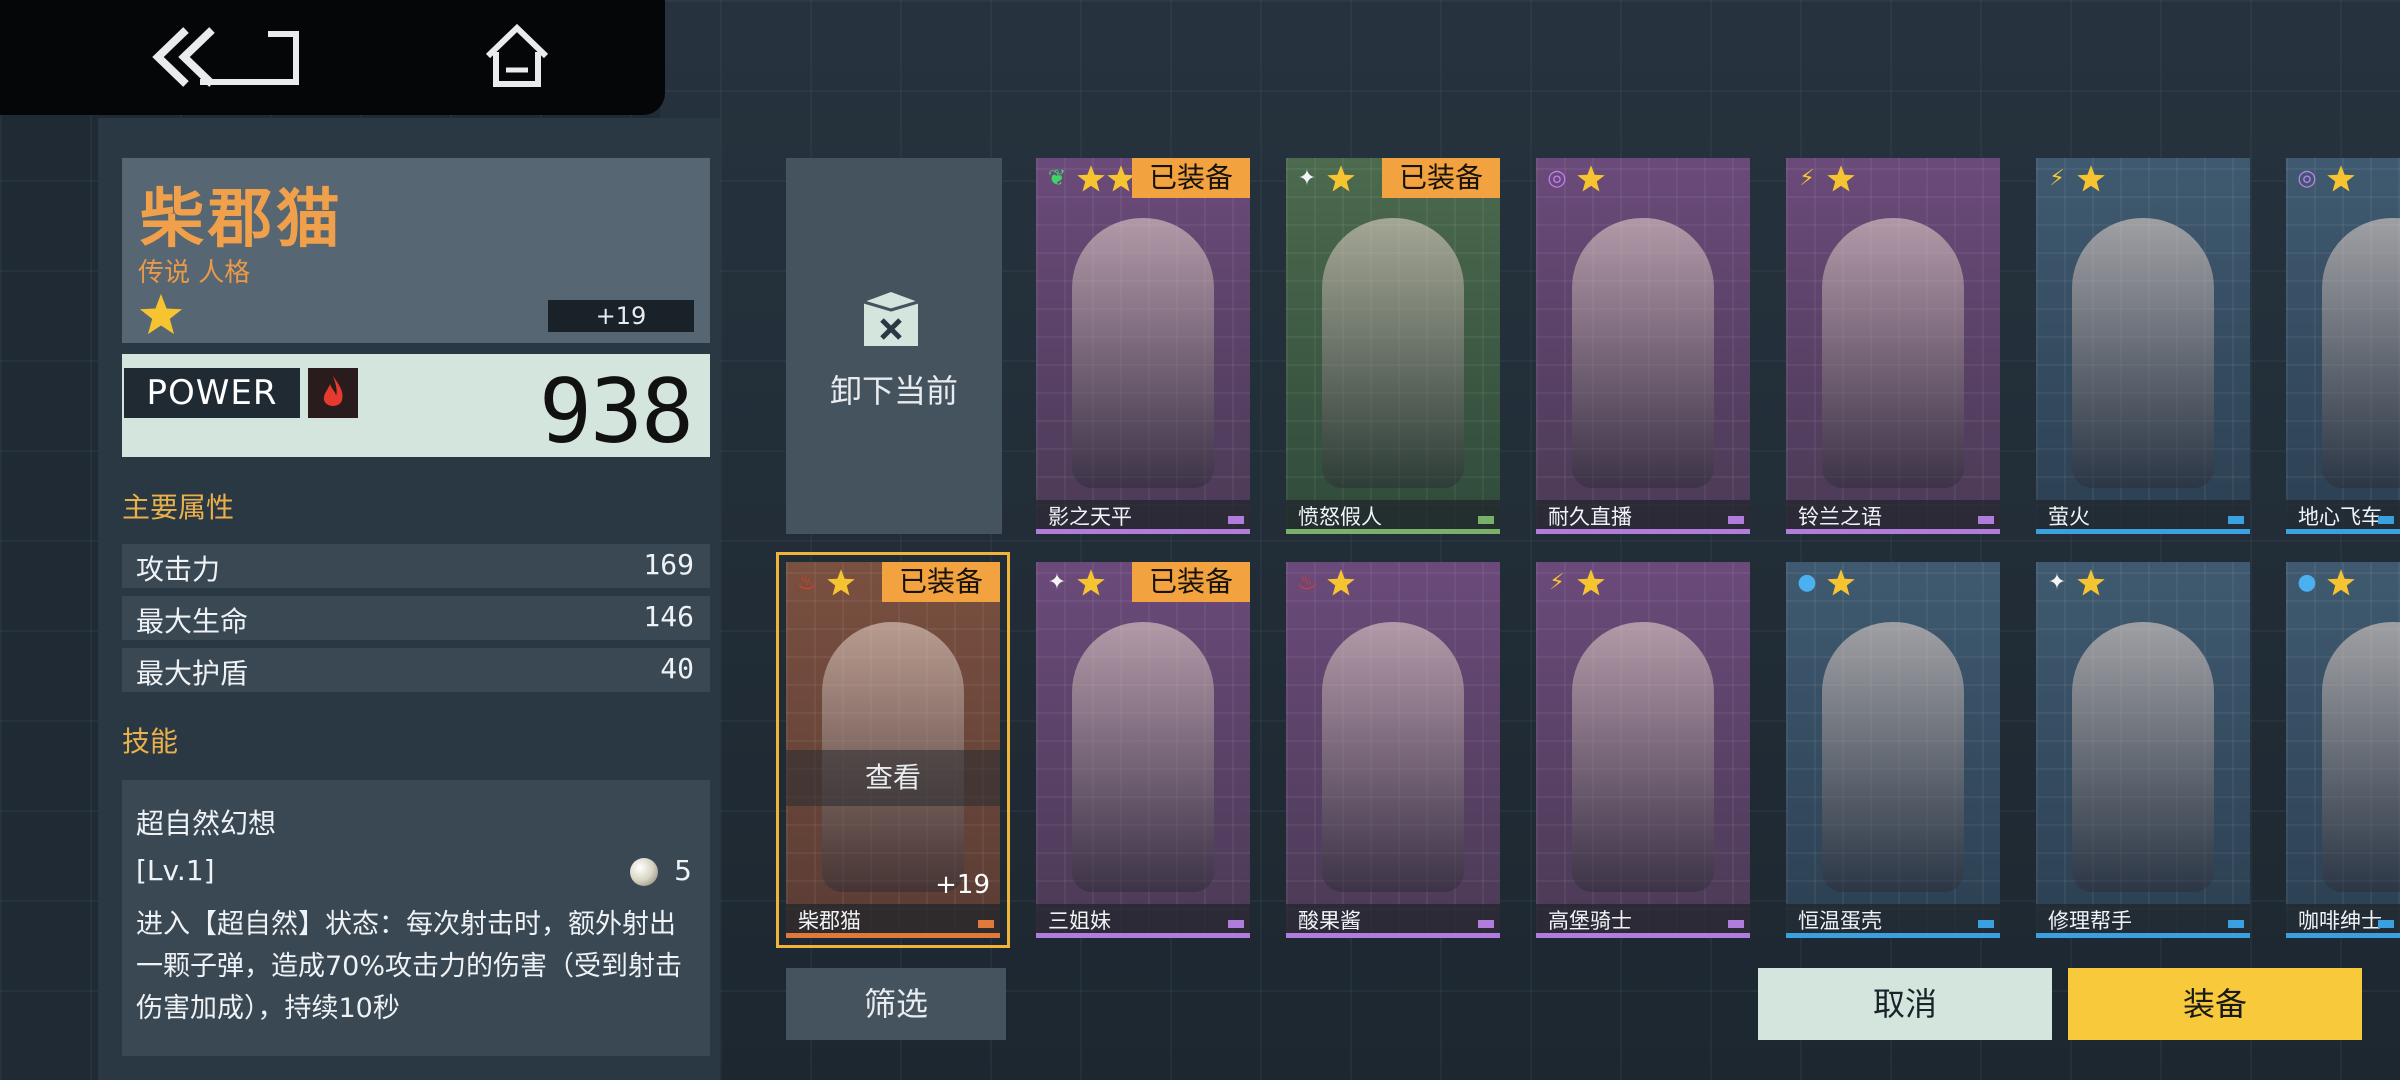  Describe the element at coordinates (178, 507) in the screenshot. I see `attributes-title: 主要属性` at that location.